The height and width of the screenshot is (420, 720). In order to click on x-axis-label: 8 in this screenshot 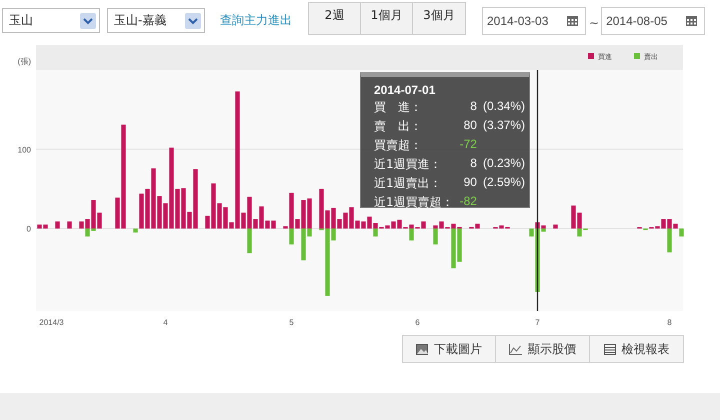, I will do `click(669, 322)`.